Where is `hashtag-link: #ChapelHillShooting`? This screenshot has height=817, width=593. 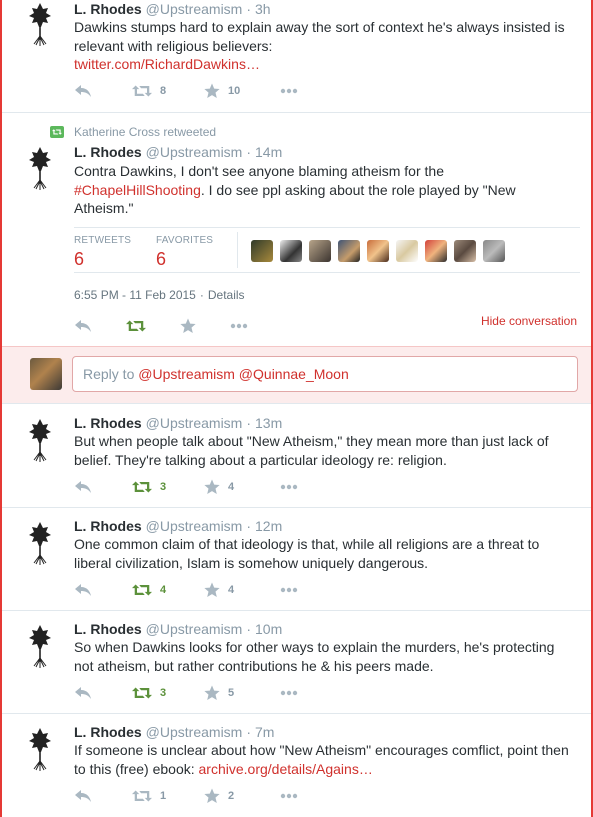 hashtag-link: #ChapelHillShooting is located at coordinates (137, 190).